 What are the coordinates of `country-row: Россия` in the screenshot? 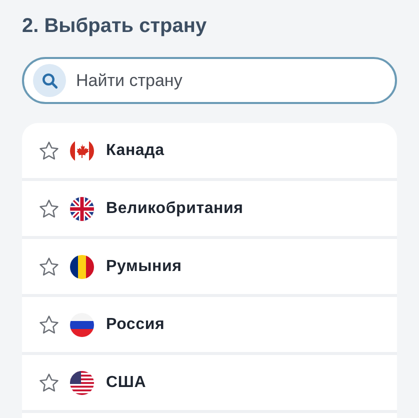 It's located at (209, 326).